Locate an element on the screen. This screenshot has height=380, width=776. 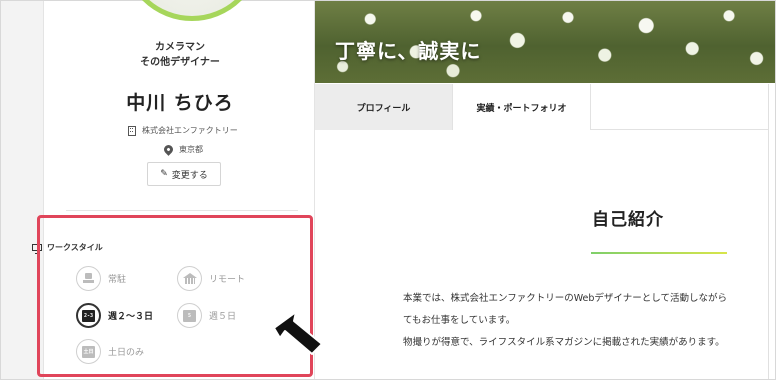
company-row: 株式会社エンファクトリー is located at coordinates (183, 130).